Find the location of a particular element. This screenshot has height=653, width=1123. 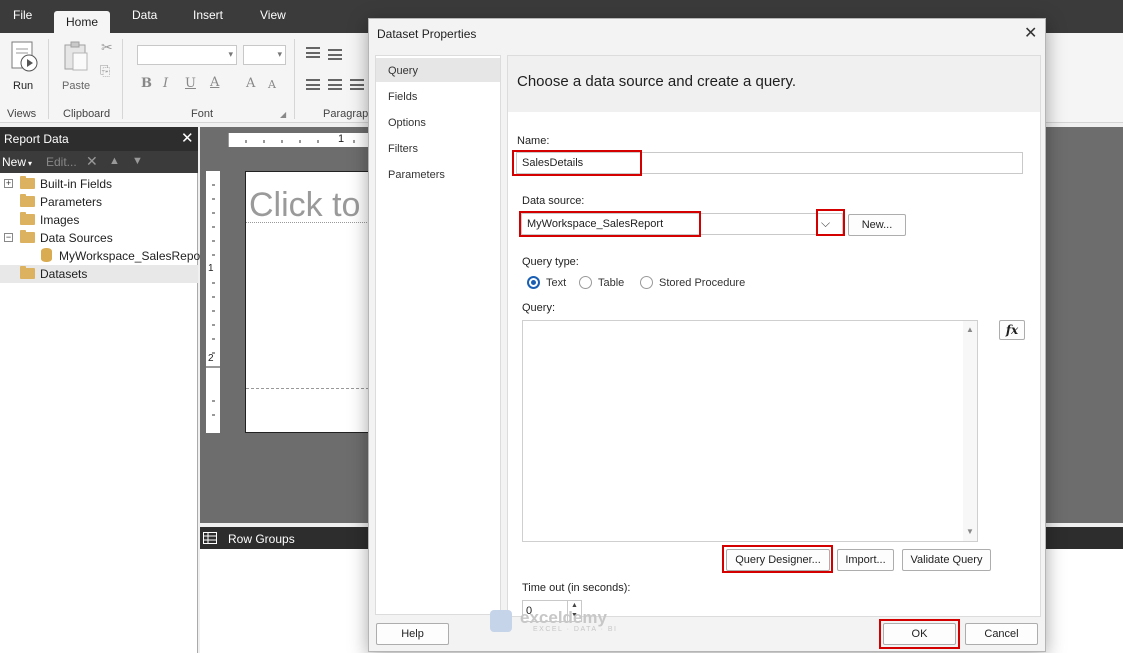

paste-label: Paste is located at coordinates (76, 86).